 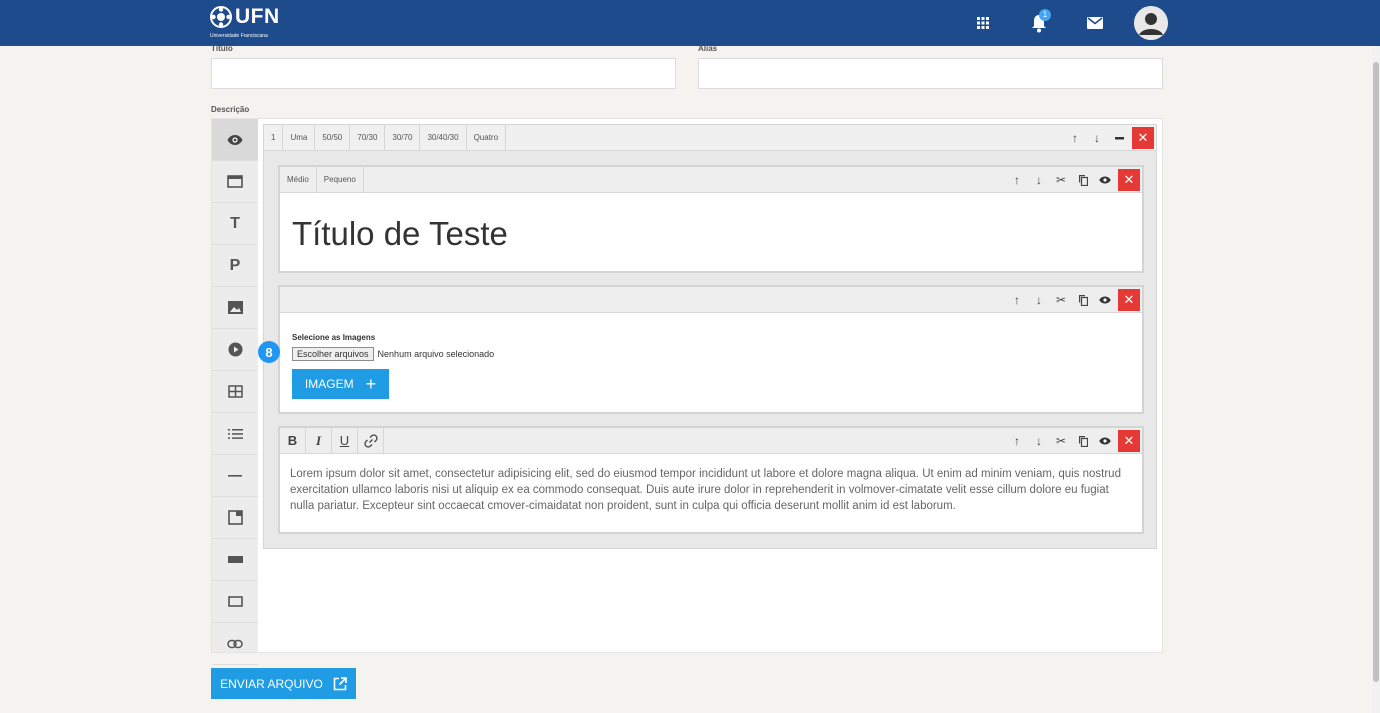 What do you see at coordinates (222, 48) in the screenshot?
I see `title-label: Título` at bounding box center [222, 48].